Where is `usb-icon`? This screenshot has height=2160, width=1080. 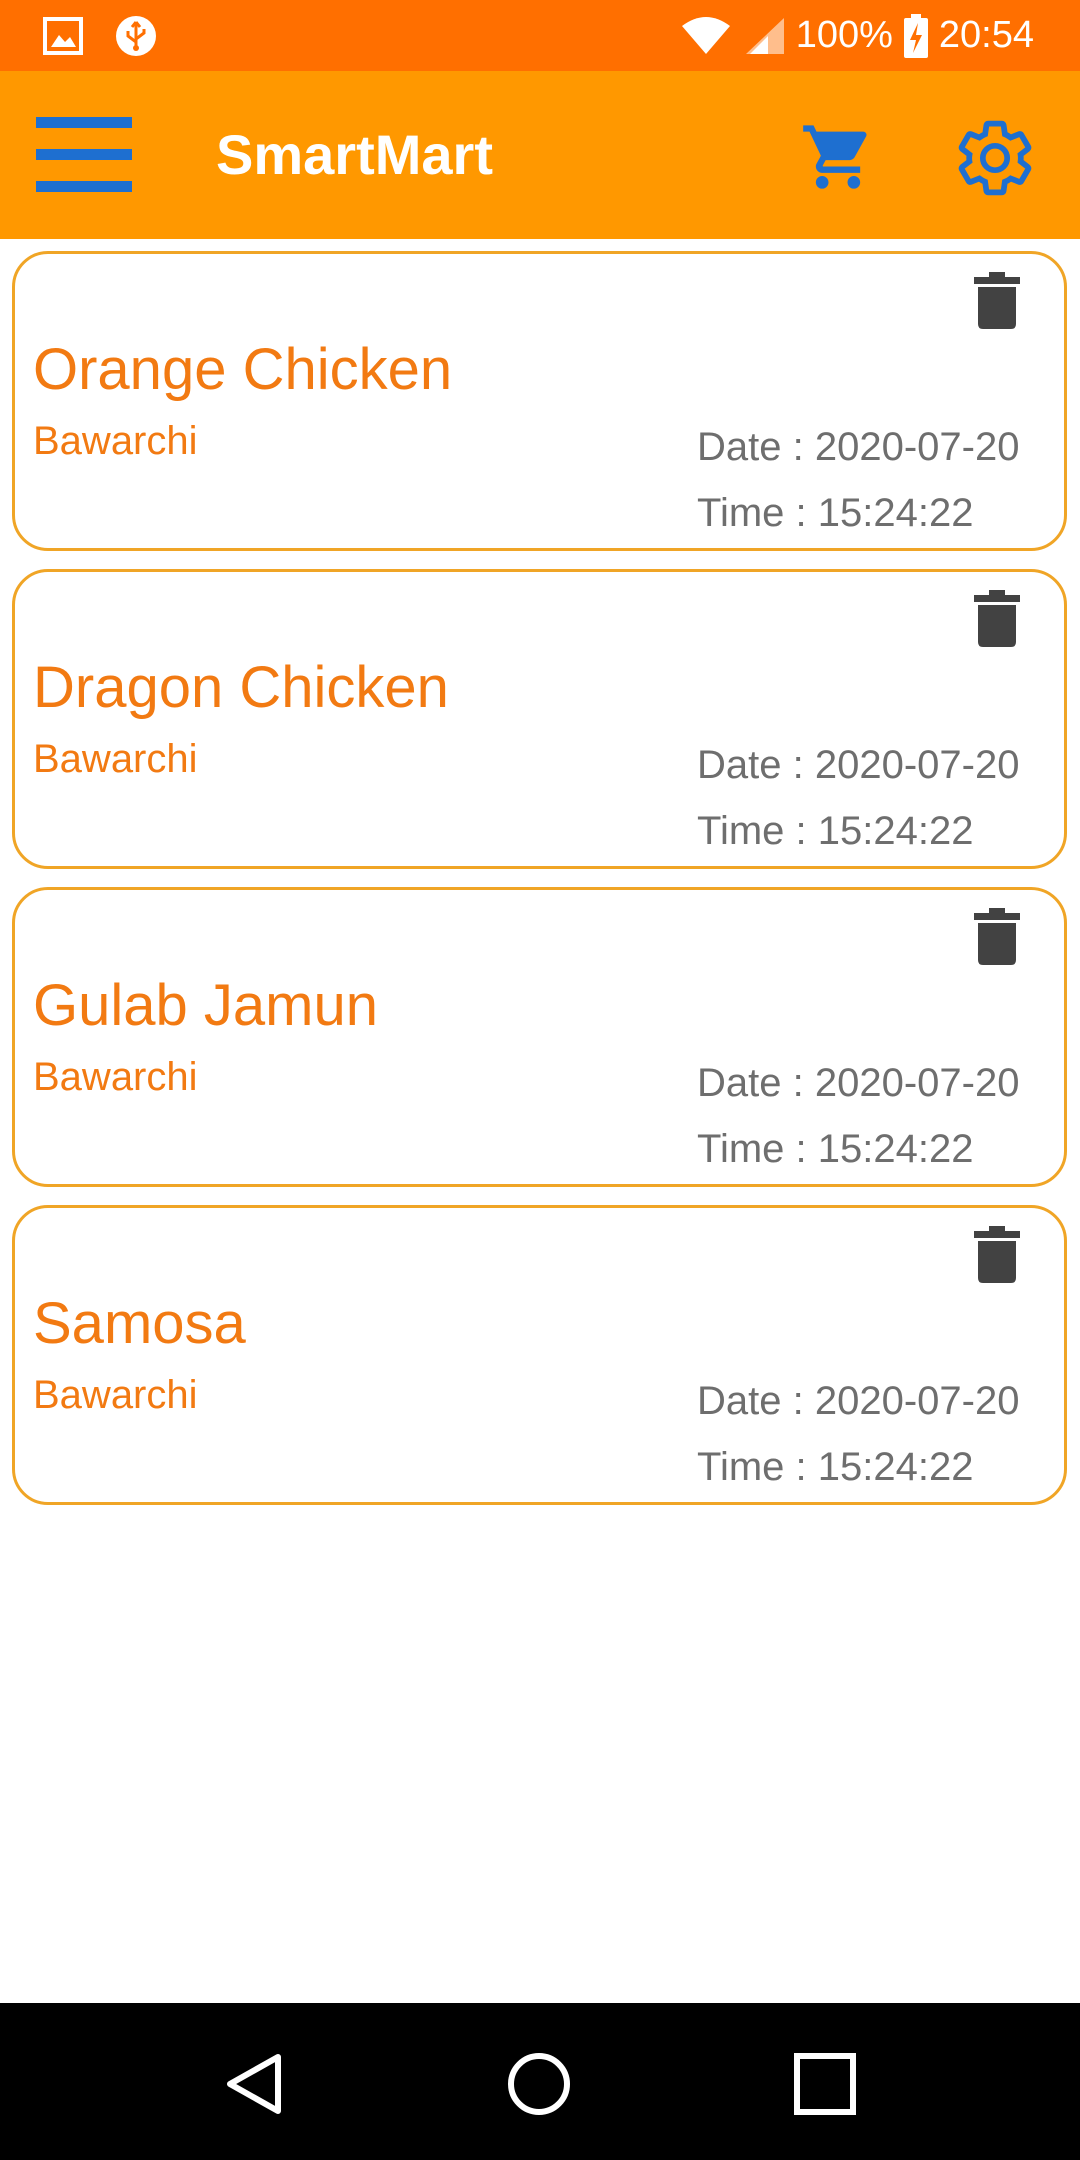 usb-icon is located at coordinates (136, 36).